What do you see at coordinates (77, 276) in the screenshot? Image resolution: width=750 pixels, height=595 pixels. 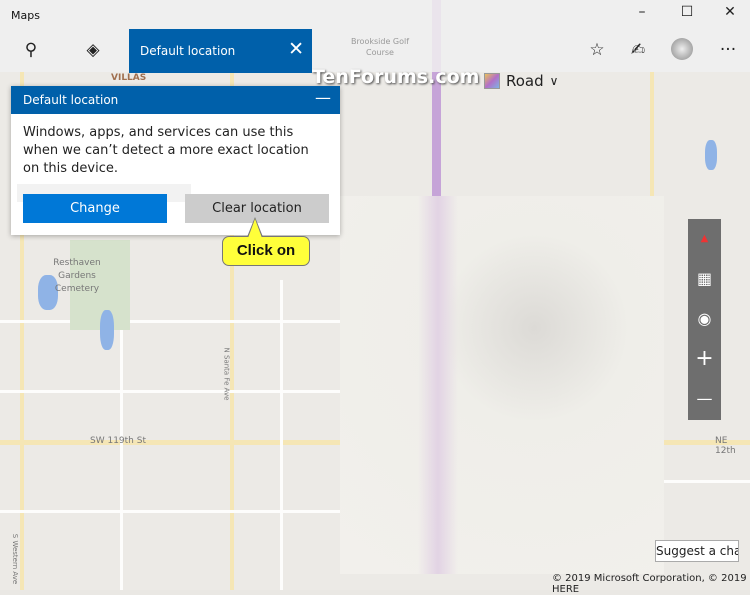 I see `map-label-cemetery: Resthaven Gardens Cemetery` at bounding box center [77, 276].